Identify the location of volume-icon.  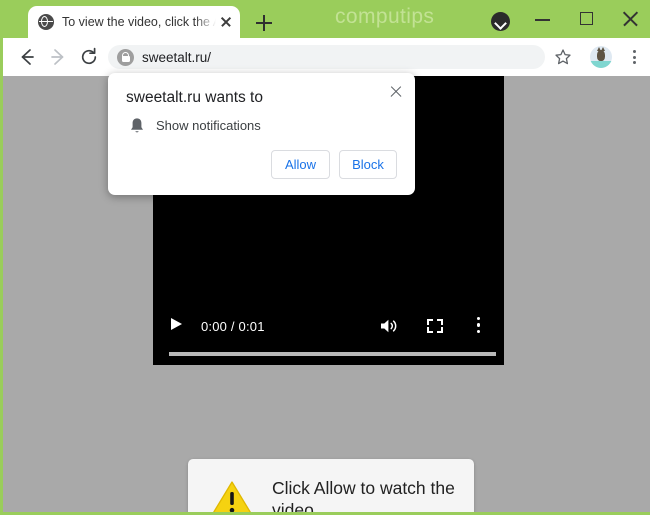
(390, 326).